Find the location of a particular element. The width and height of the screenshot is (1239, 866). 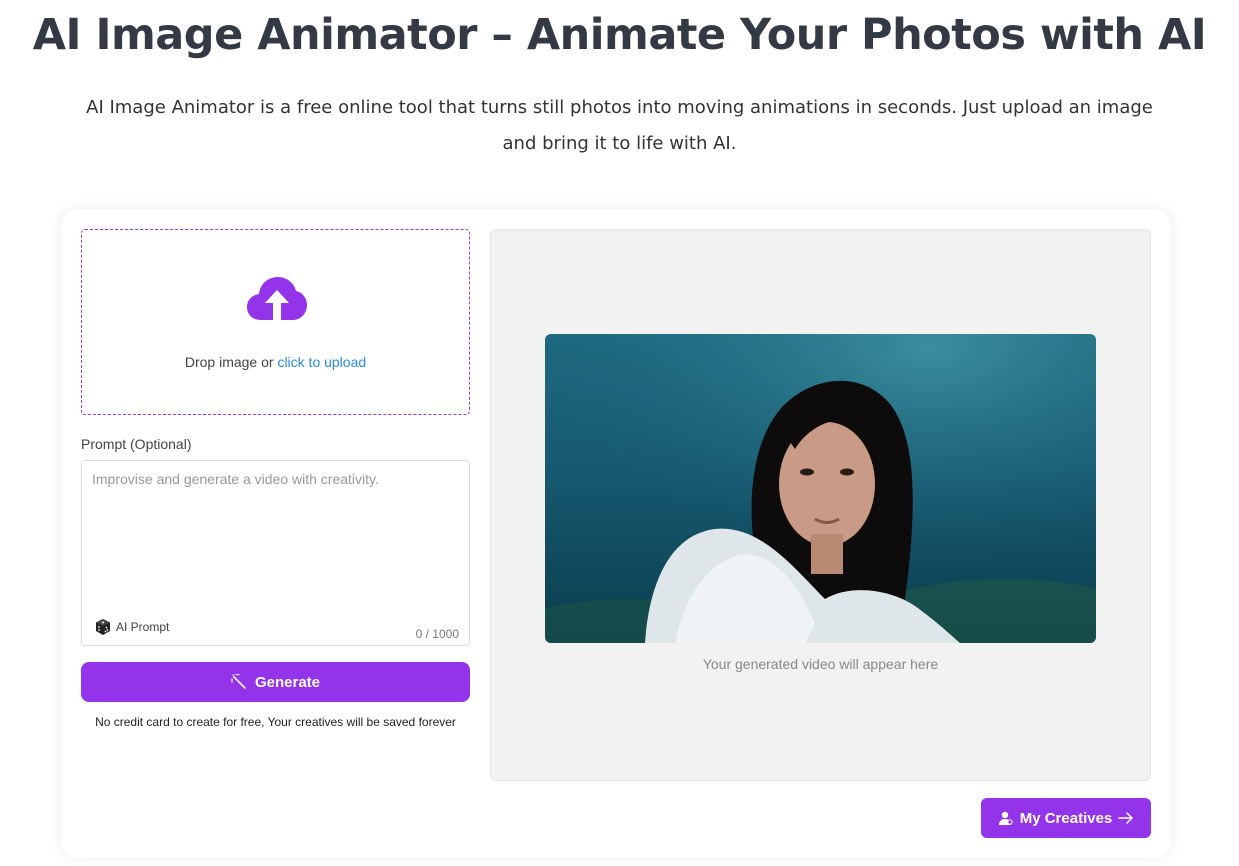

prompt-label: Prompt (Optional) is located at coordinates (136, 444).